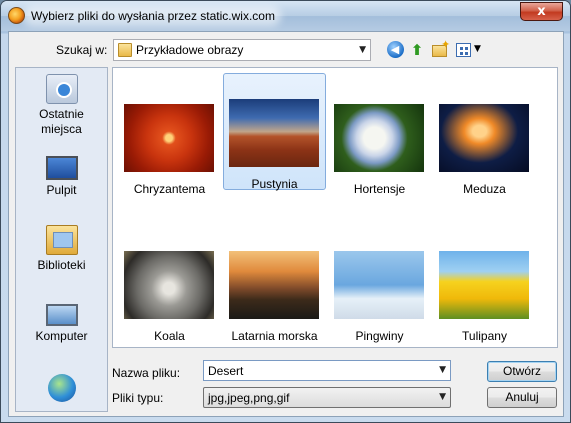 The height and width of the screenshot is (423, 571). I want to click on file-item: Chryzantema, so click(169, 137).